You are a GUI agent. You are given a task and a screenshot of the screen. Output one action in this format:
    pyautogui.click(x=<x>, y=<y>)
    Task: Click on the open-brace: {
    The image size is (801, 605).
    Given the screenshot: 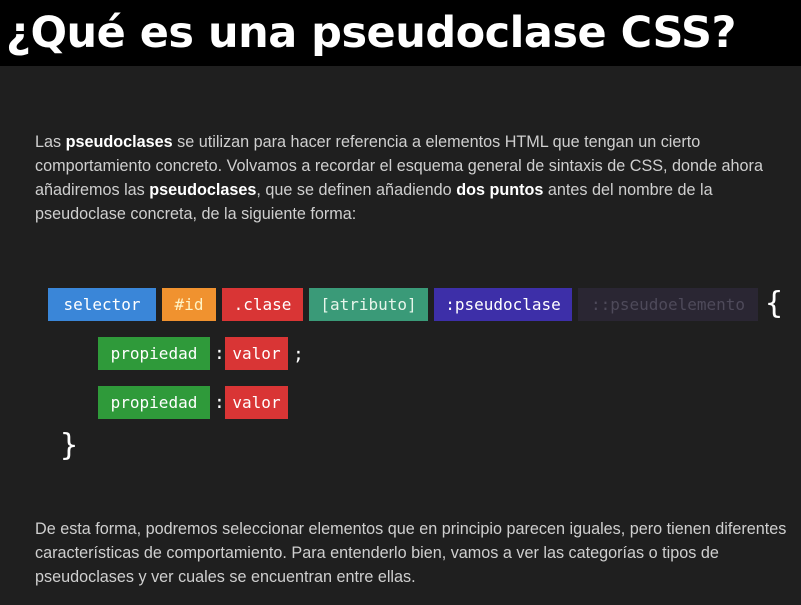 What is the action you would take?
    pyautogui.click(x=774, y=303)
    